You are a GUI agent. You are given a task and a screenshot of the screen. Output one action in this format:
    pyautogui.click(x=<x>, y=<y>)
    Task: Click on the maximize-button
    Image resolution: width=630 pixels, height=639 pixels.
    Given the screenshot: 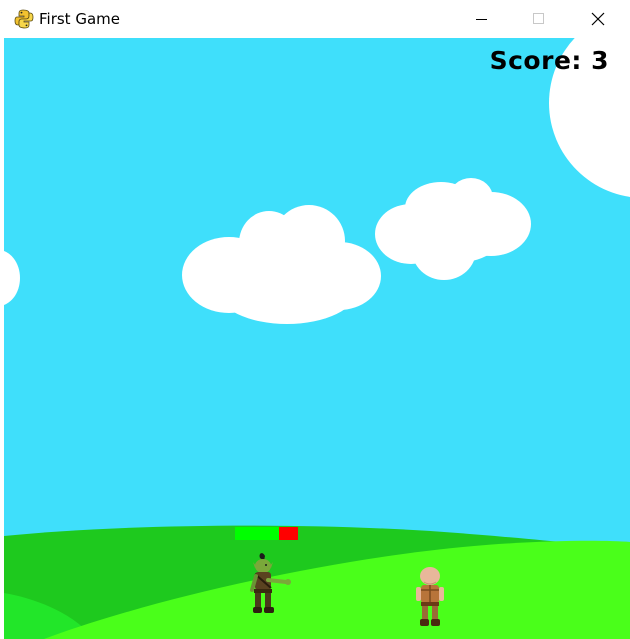 What is the action you would take?
    pyautogui.click(x=538, y=19)
    